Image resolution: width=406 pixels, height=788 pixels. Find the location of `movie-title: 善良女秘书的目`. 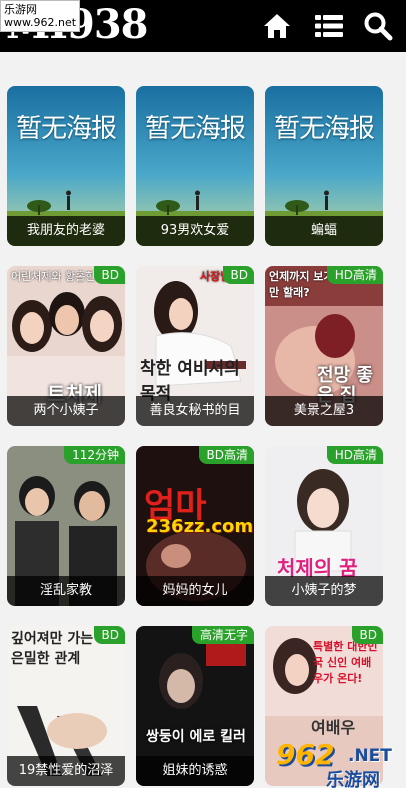

movie-title: 善良女秘书的目 is located at coordinates (195, 411).